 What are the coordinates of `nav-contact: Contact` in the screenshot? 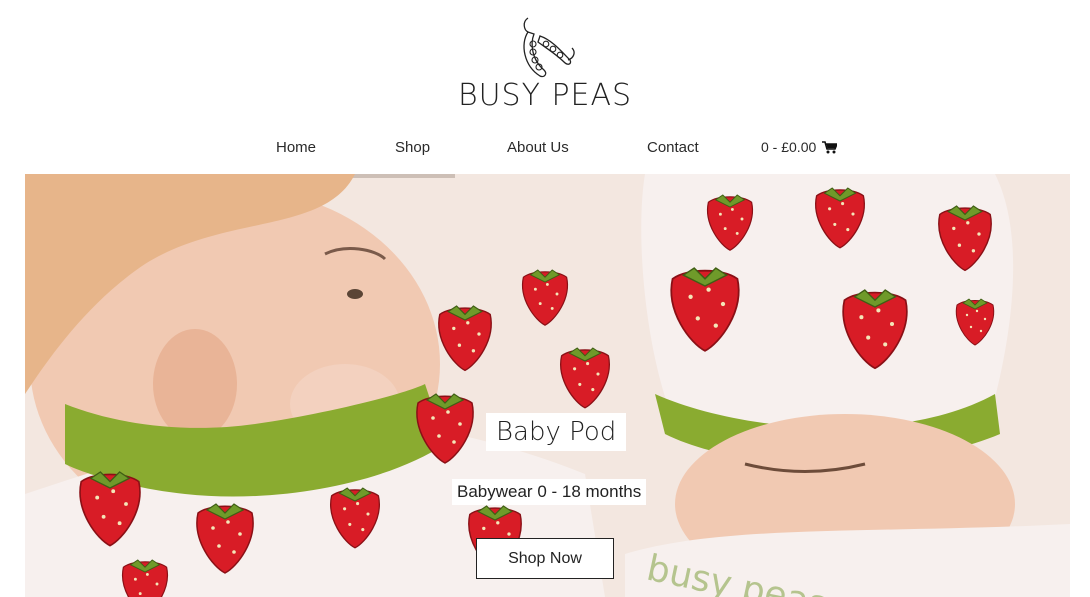 It's located at (673, 147).